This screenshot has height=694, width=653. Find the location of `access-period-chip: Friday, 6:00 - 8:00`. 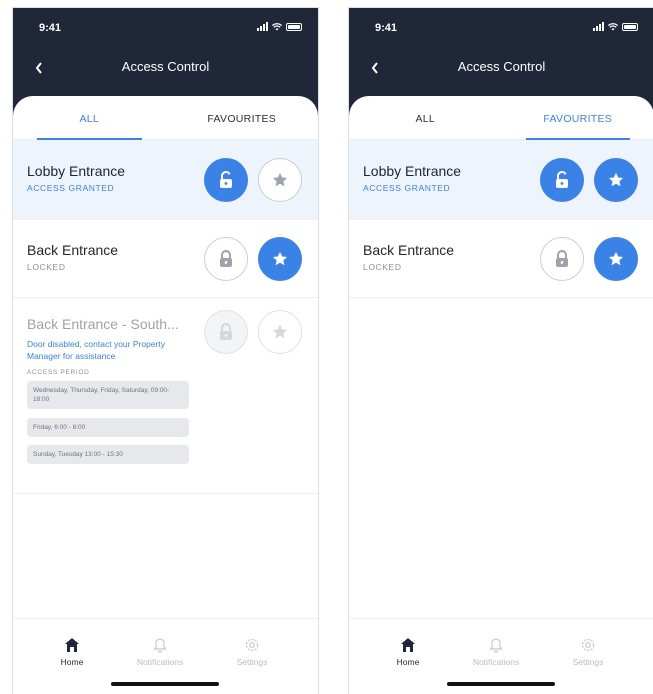

access-period-chip: Friday, 6:00 - 8:00 is located at coordinates (108, 427).